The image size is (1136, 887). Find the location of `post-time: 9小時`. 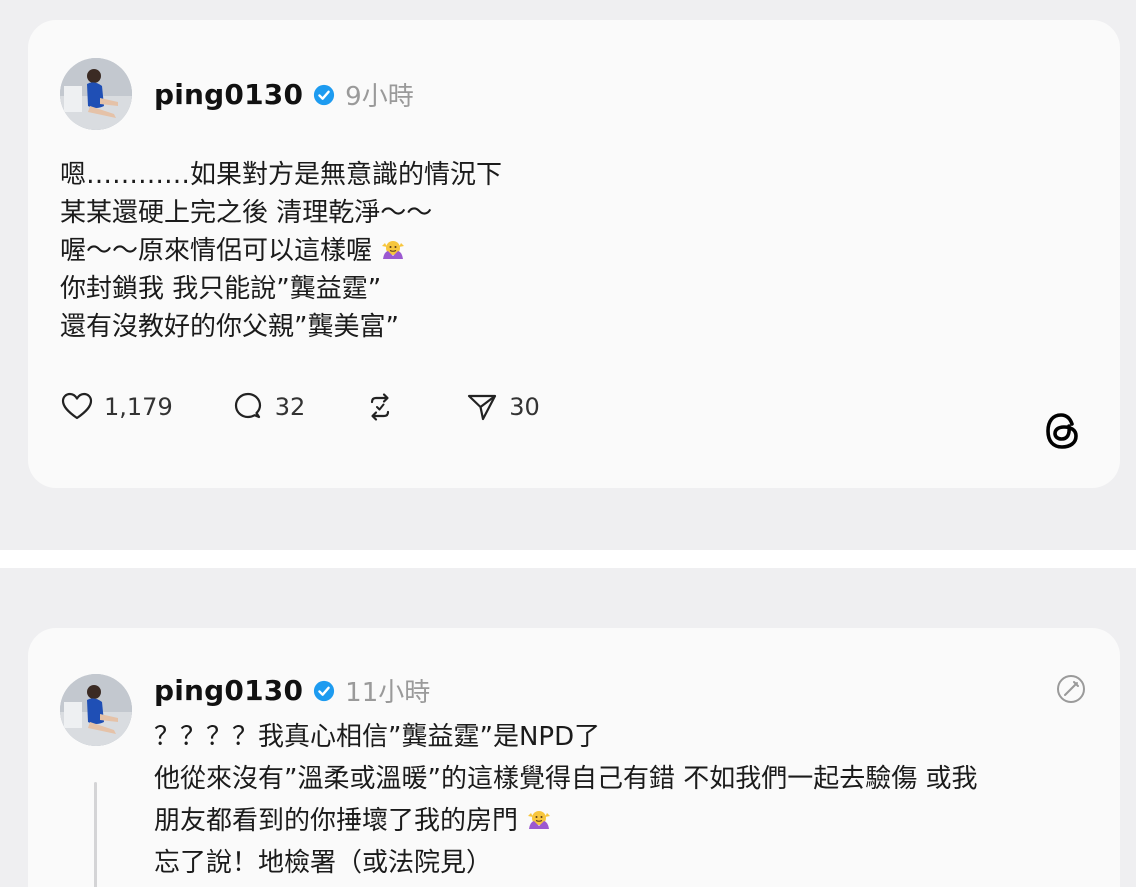

post-time: 9小時 is located at coordinates (379, 94).